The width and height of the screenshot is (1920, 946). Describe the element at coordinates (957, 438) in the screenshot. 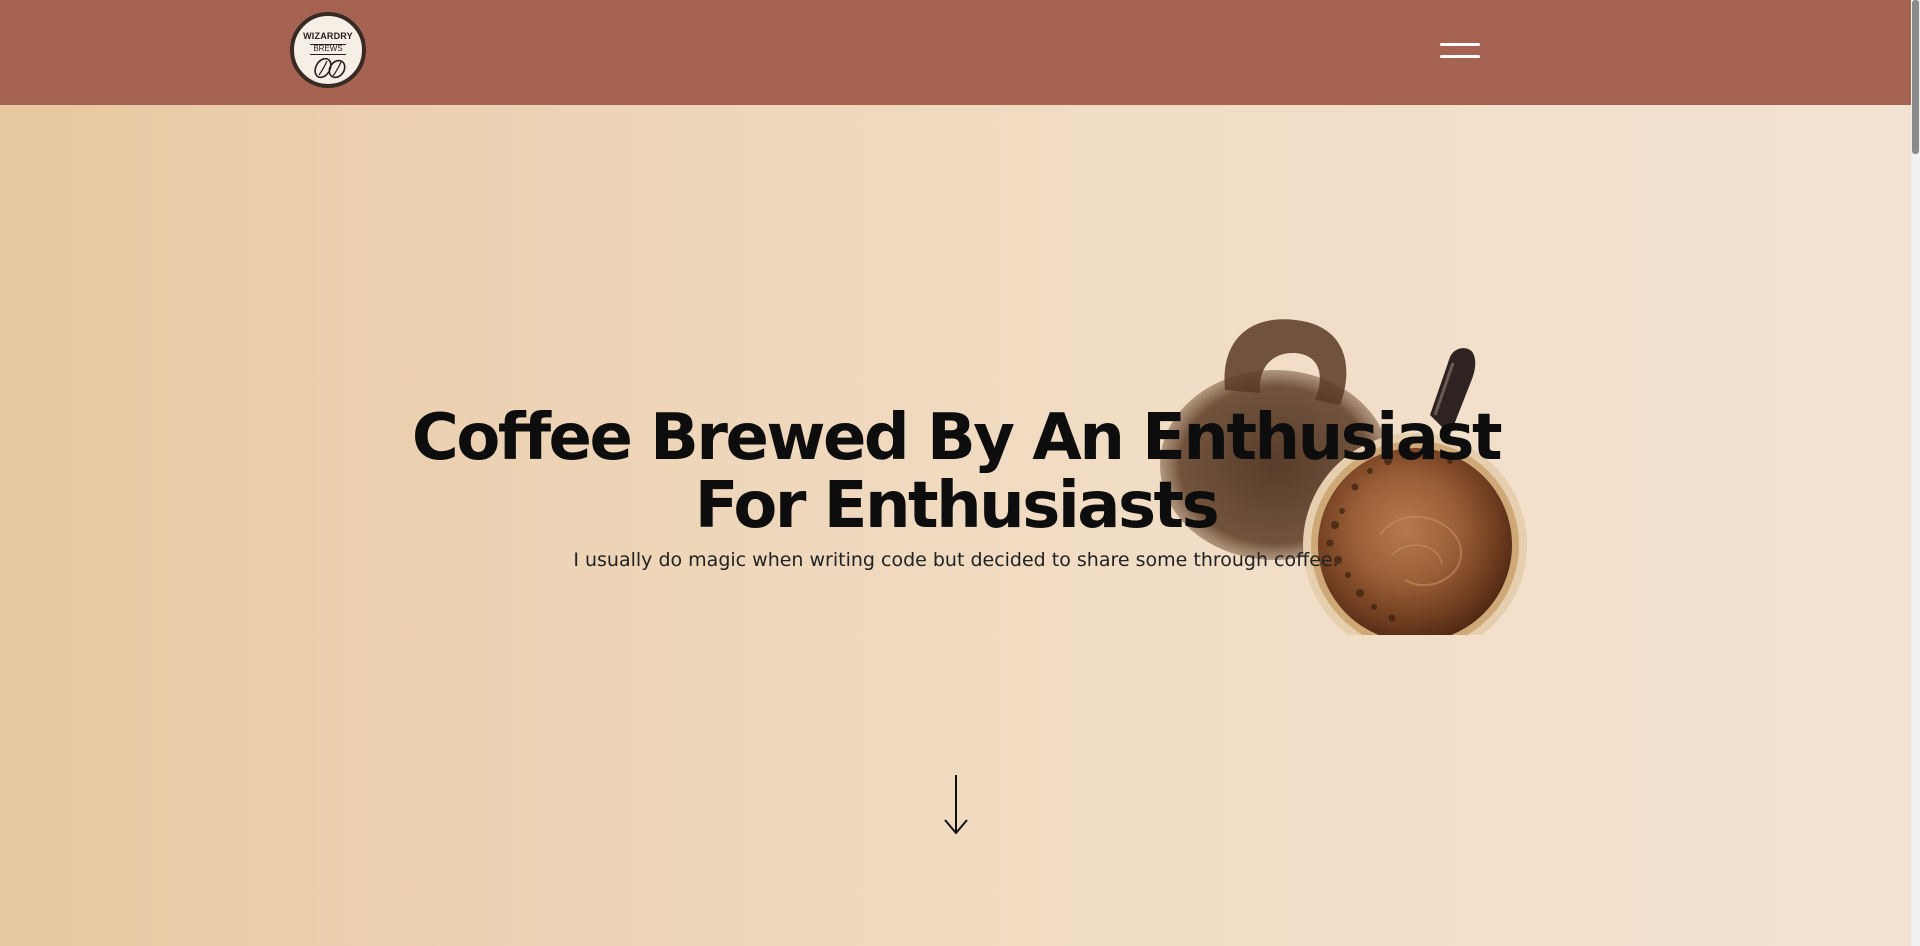

I see `hero-headline-line1: Coffee Brewed By An Enthusiast` at that location.